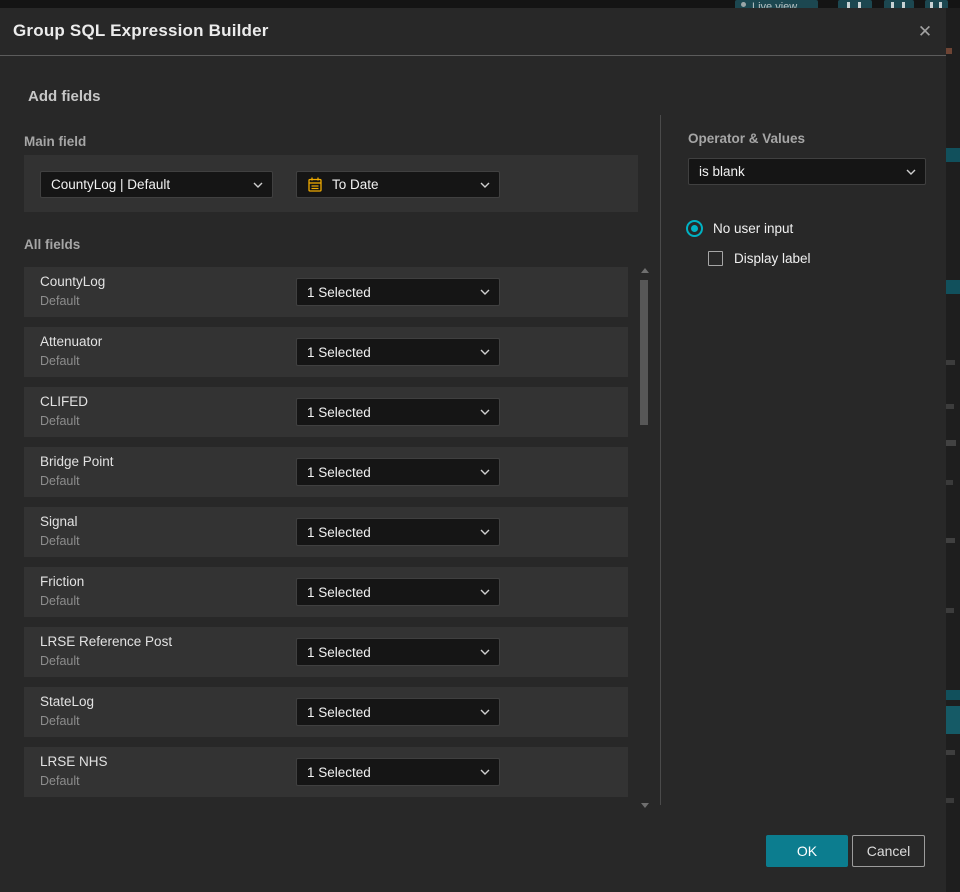  I want to click on section-title: Add fields, so click(64, 96).